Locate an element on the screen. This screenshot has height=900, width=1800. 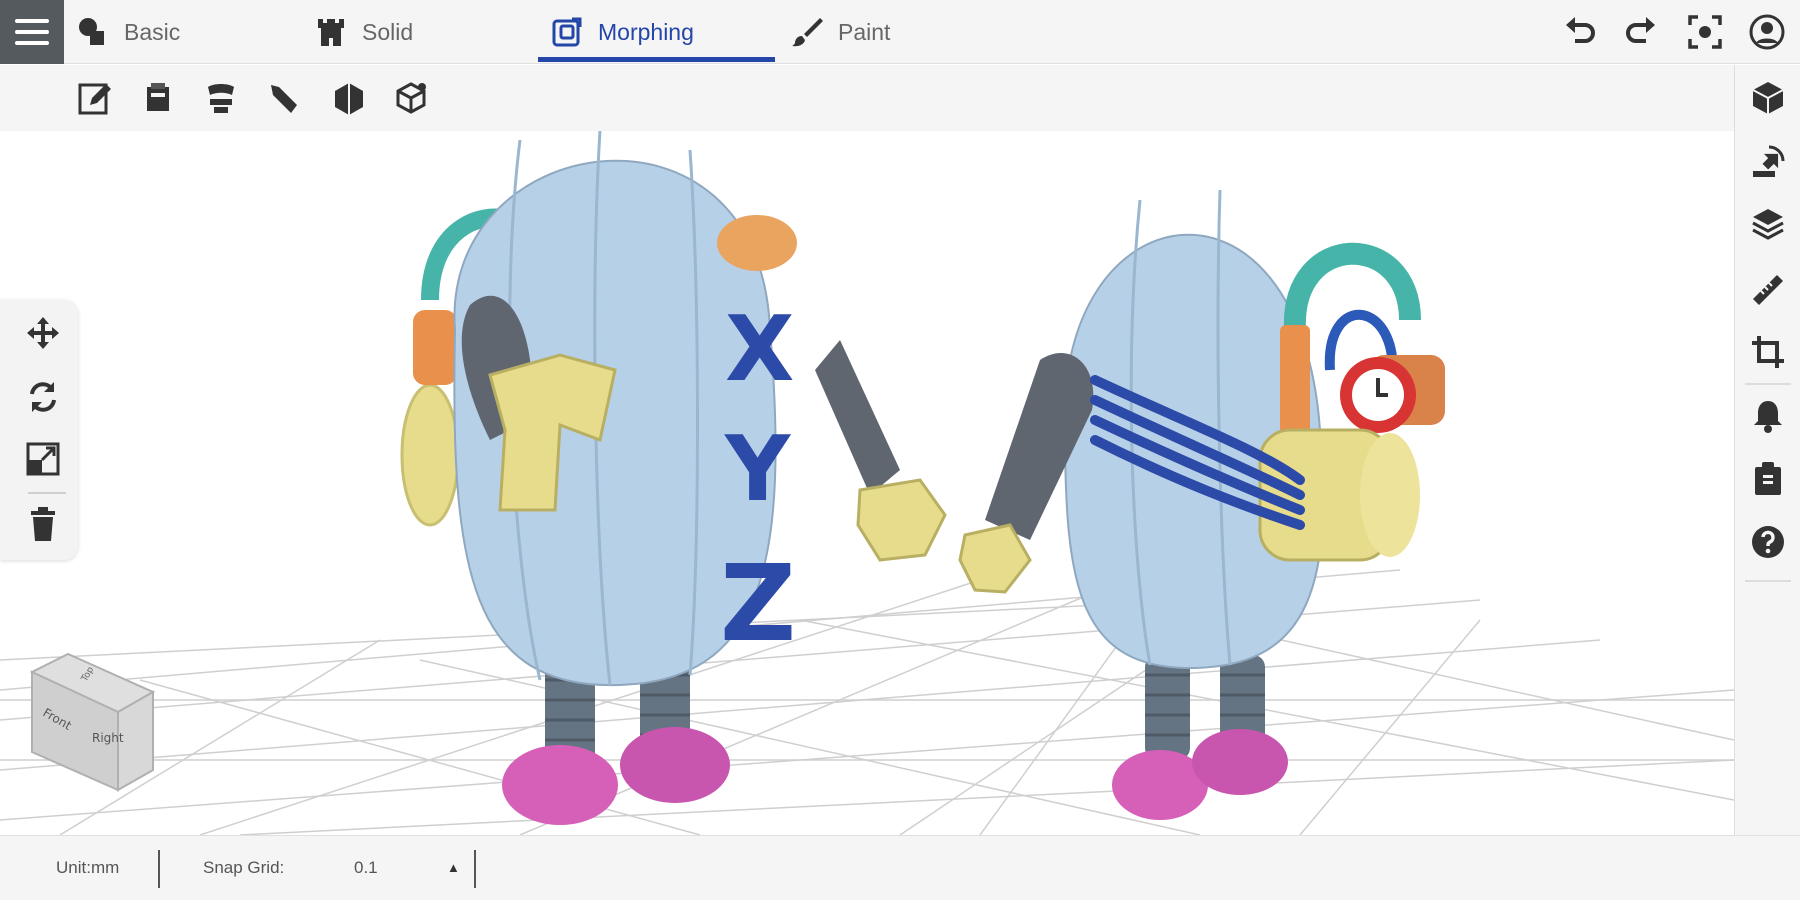
snap-grid-arrow-icon: ▲ is located at coordinates (453, 867).